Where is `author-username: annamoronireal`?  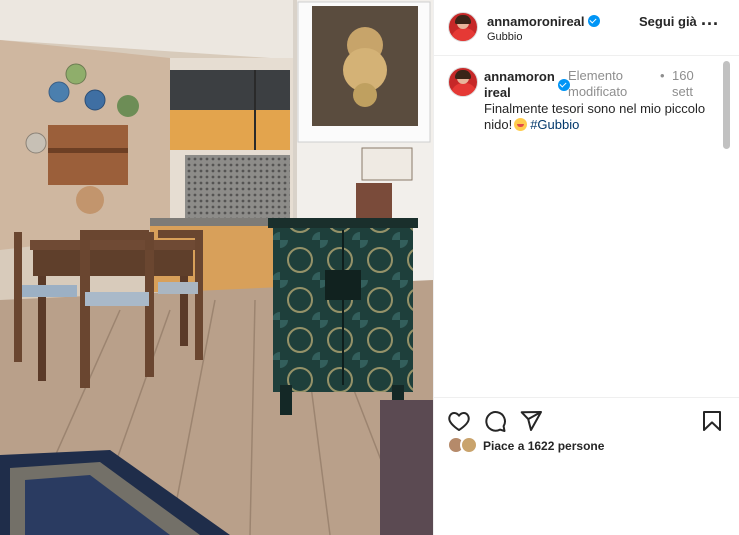 author-username: annamoronireal is located at coordinates (536, 21).